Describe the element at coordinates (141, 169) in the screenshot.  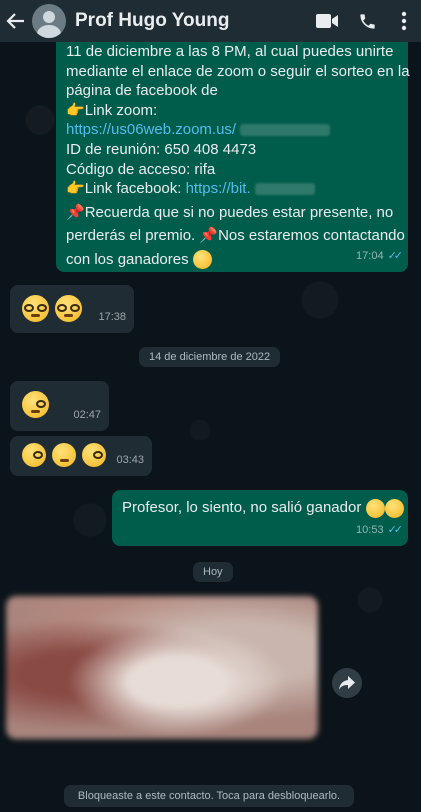
I see `access-code: Código de acceso: rifa` at that location.